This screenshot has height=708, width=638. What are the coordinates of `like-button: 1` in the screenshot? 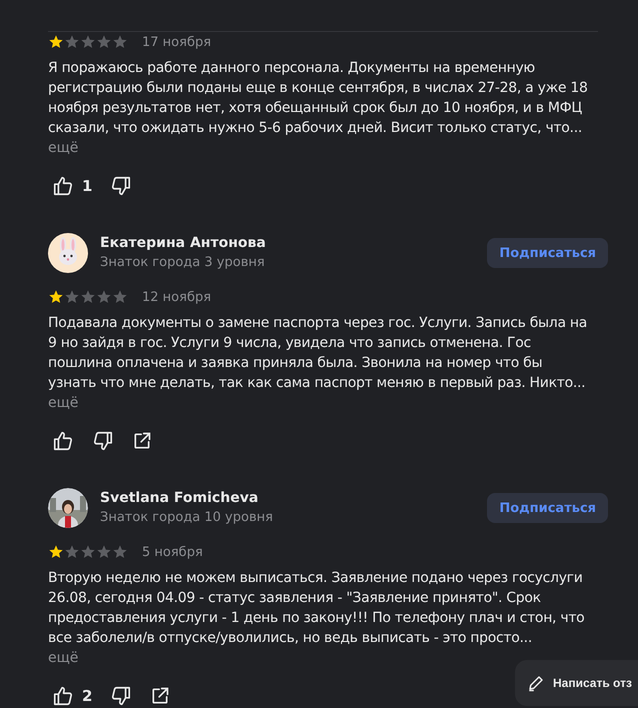 It's located at (72, 186).